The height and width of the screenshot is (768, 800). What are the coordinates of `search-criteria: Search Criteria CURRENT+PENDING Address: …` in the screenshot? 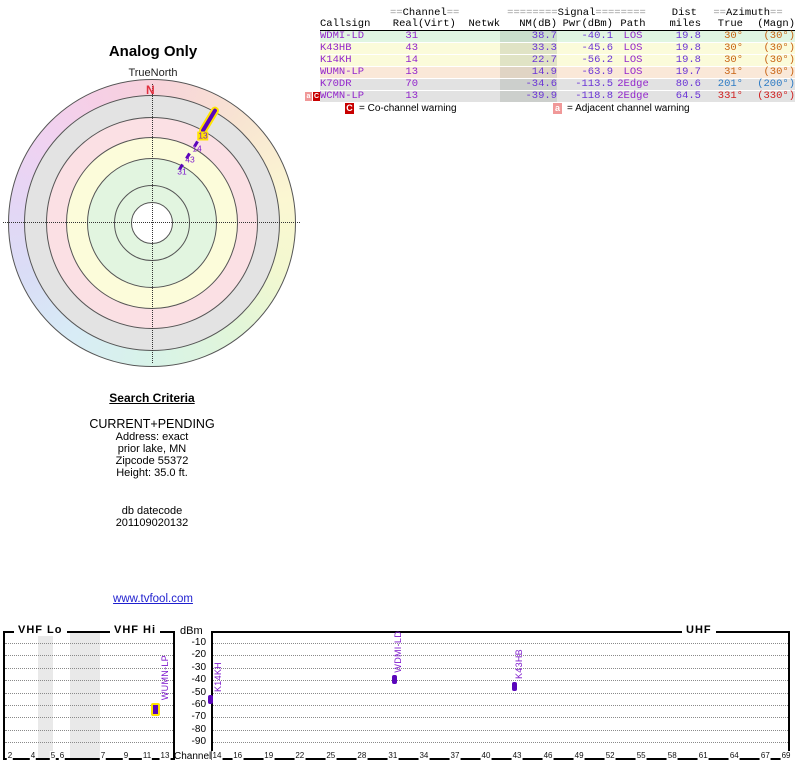 It's located at (152, 460).